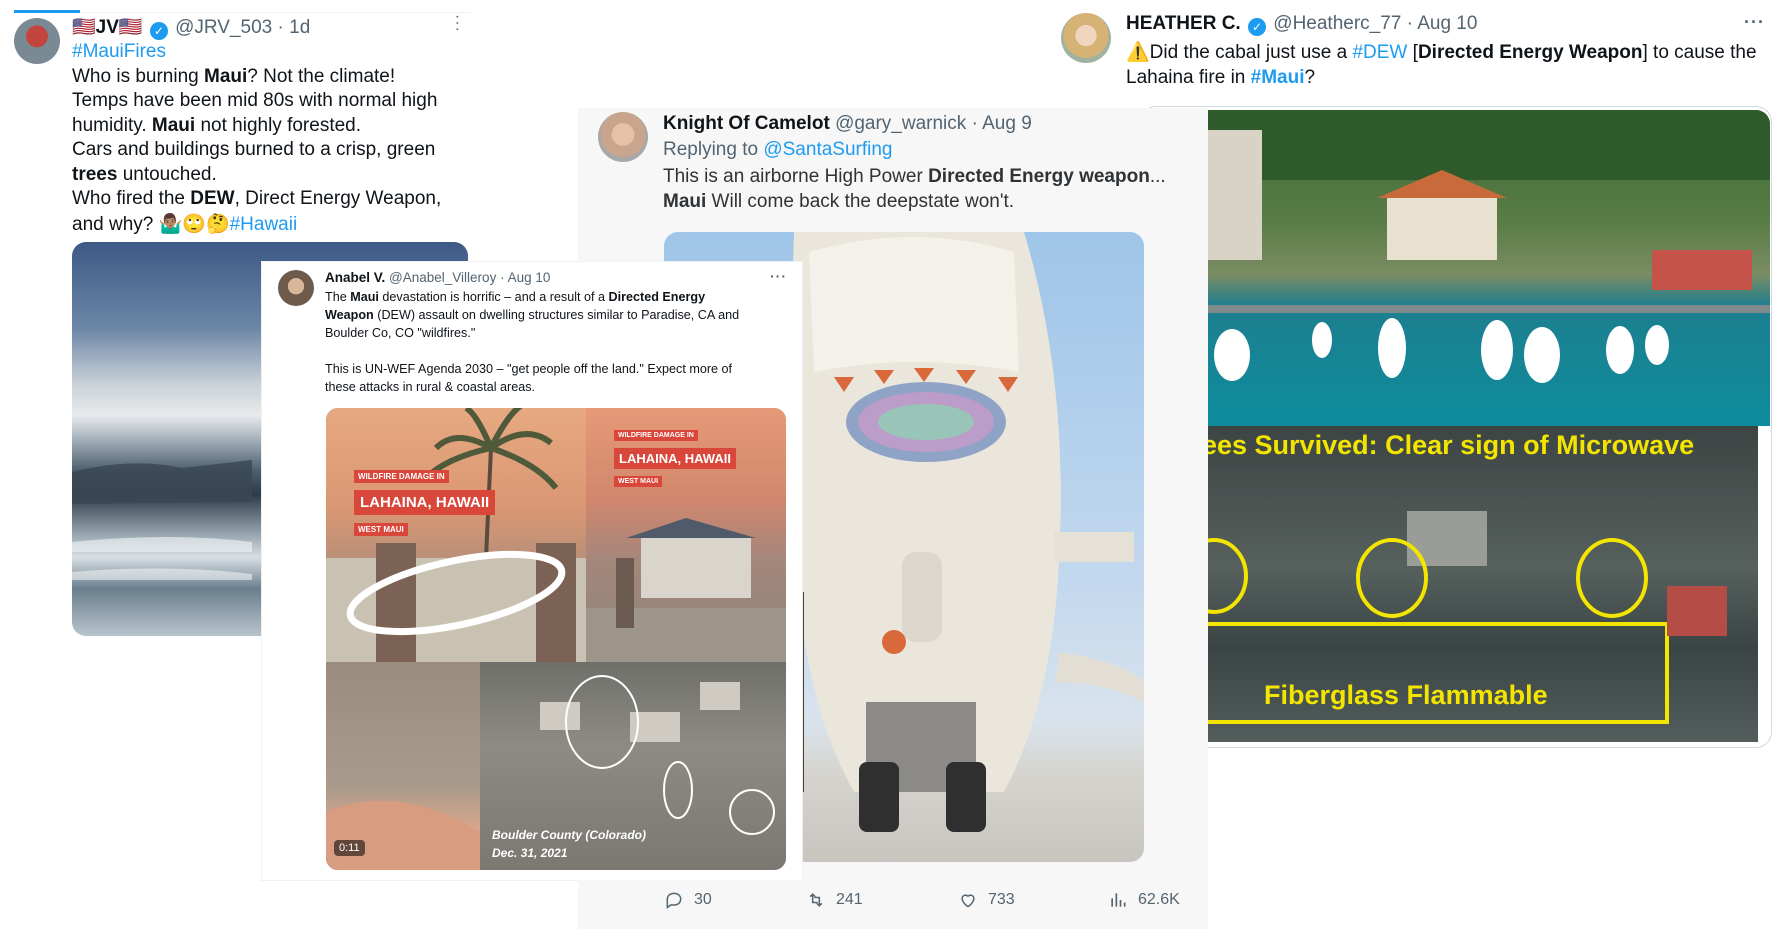  Describe the element at coordinates (1188, 77) in the screenshot. I see `text-span: Lahaina fire in` at that location.